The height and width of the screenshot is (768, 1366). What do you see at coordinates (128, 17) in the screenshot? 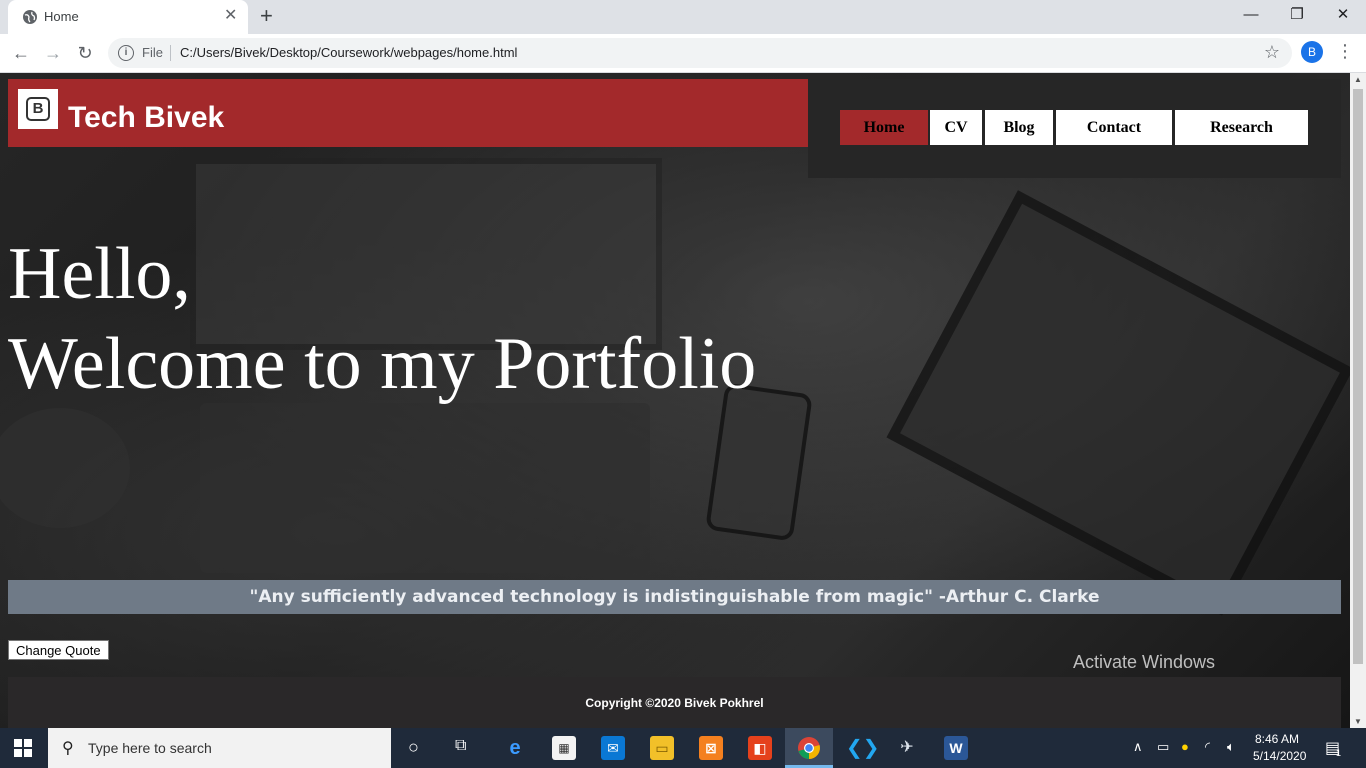
I see `browser-tab-home: Home ✕` at bounding box center [128, 17].